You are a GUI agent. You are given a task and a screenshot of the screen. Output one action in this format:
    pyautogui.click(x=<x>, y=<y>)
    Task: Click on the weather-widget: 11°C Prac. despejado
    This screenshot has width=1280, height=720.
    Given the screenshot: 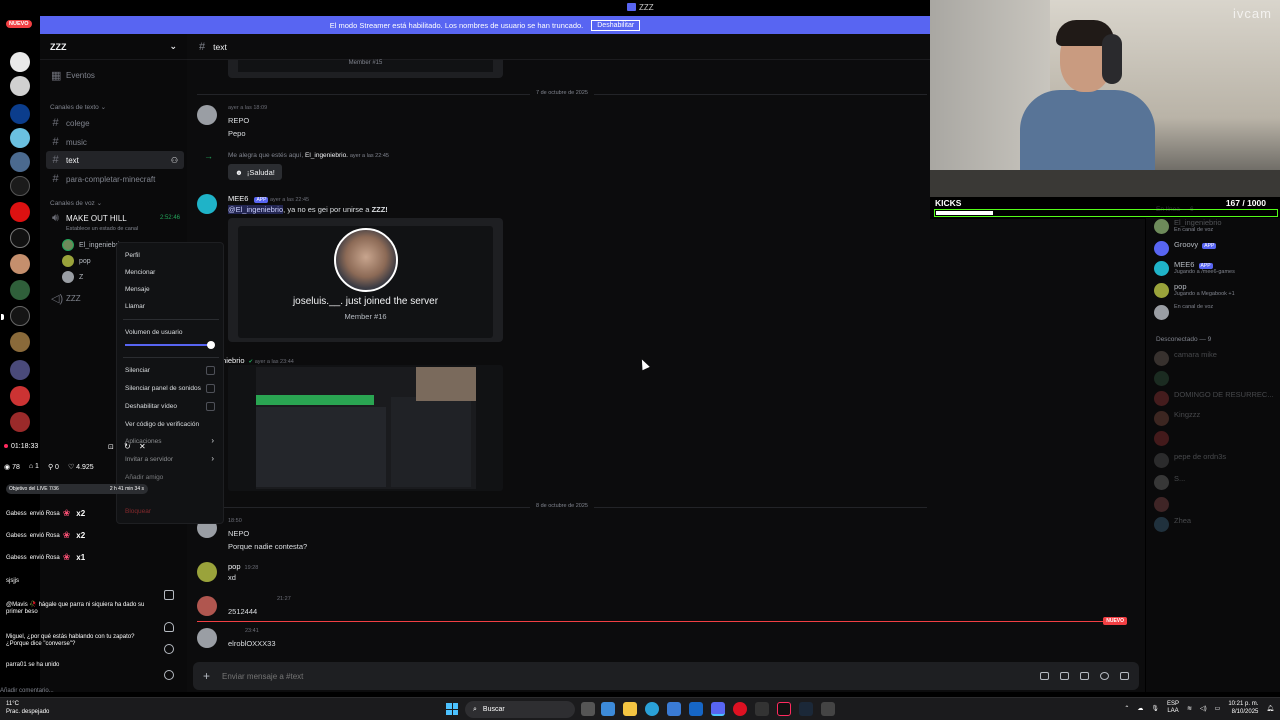 What is the action you would take?
    pyautogui.click(x=27, y=708)
    